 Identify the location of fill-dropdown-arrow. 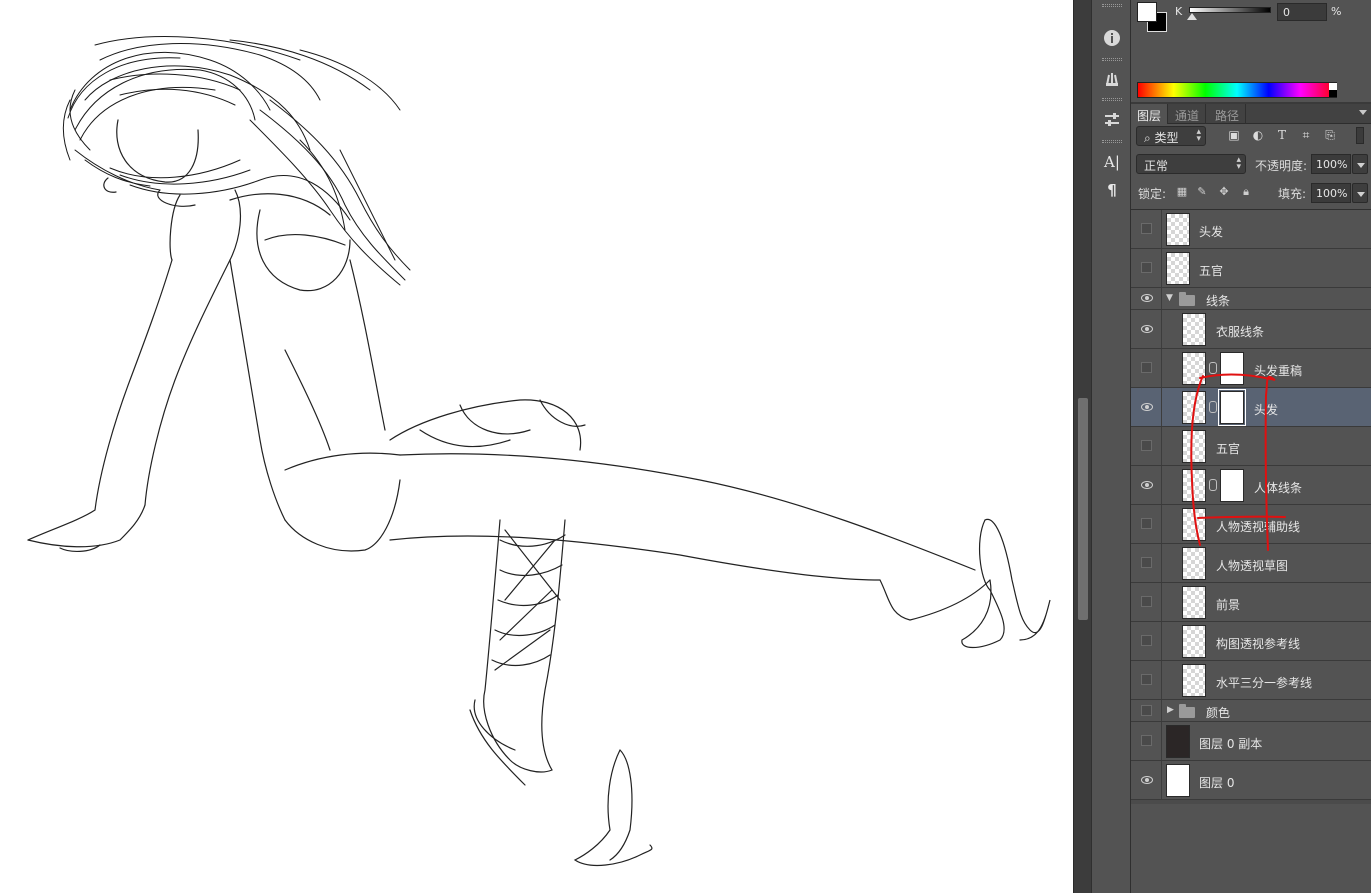
(1360, 193).